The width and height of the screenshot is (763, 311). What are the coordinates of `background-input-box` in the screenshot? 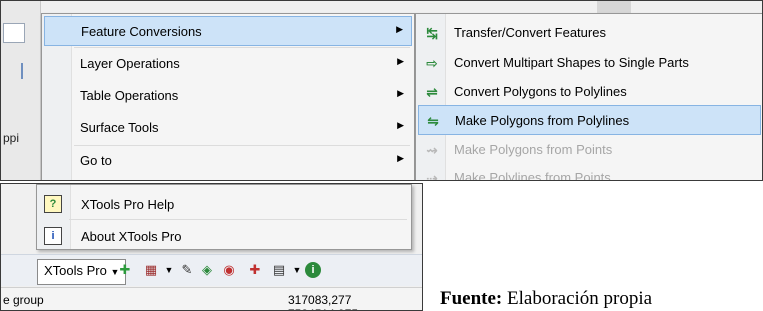 It's located at (14, 33).